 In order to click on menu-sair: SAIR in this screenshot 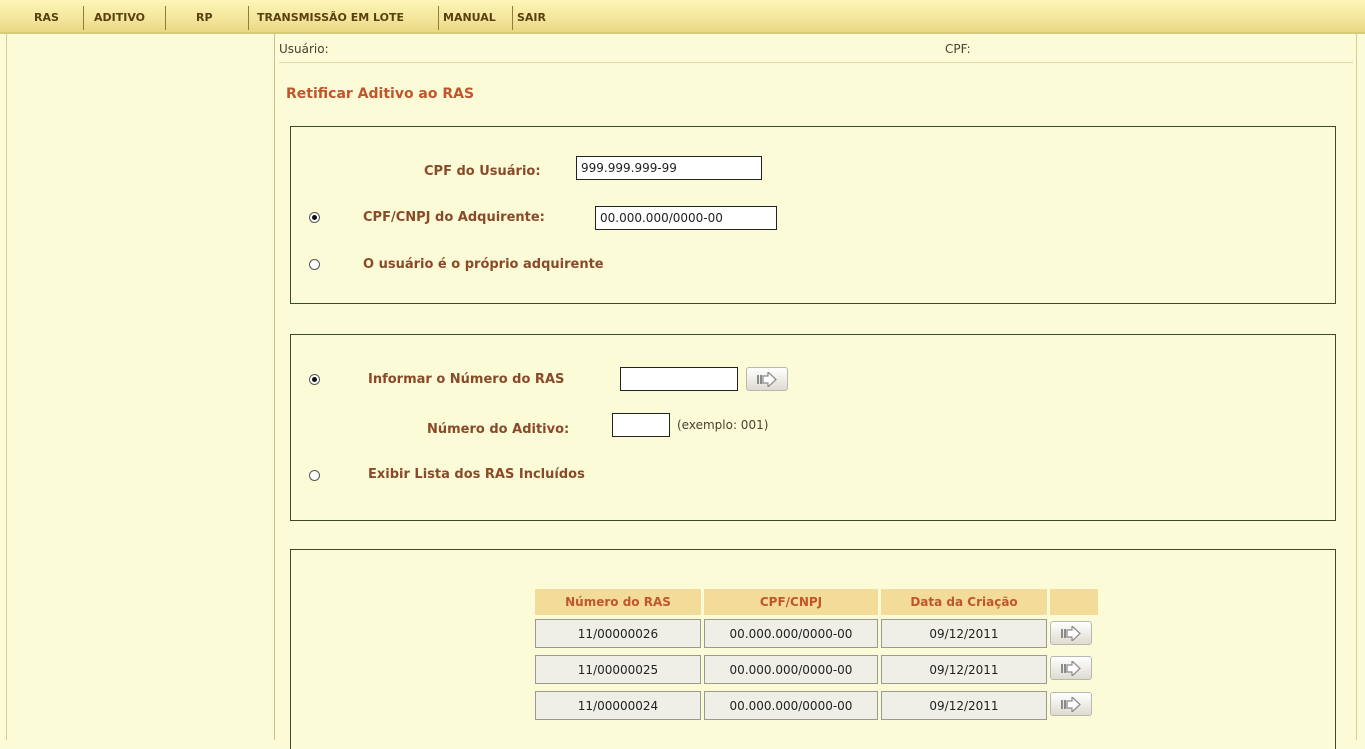, I will do `click(531, 18)`.